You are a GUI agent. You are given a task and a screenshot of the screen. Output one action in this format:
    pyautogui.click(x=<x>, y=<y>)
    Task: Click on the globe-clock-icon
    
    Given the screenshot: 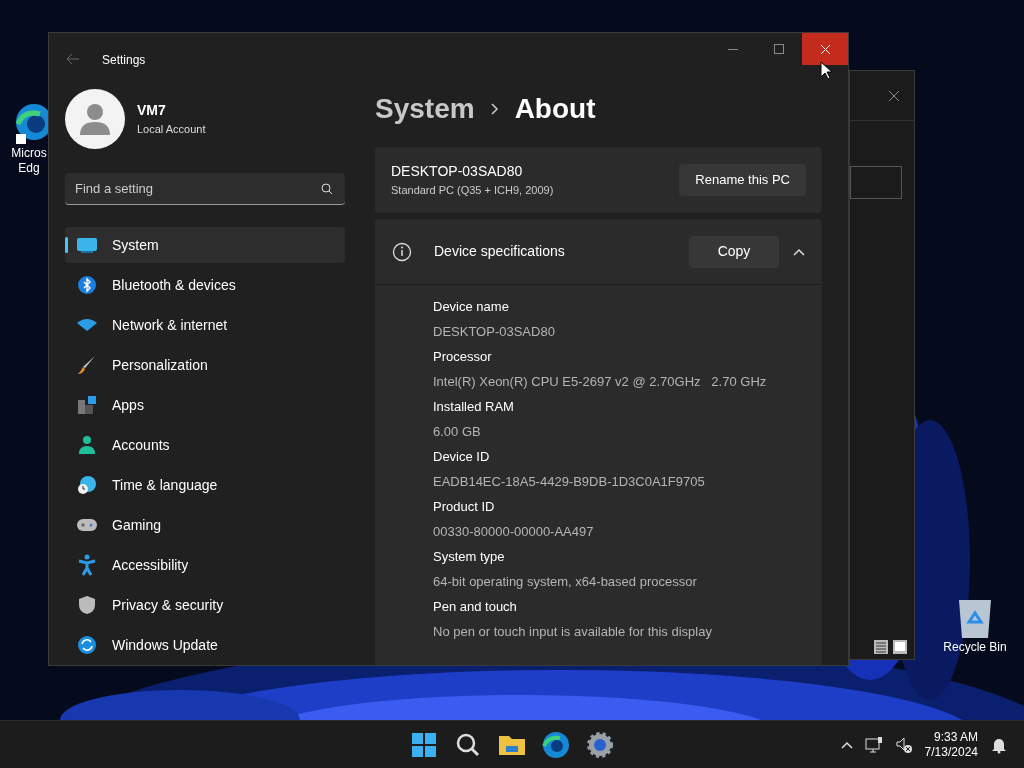 What is the action you would take?
    pyautogui.click(x=87, y=485)
    